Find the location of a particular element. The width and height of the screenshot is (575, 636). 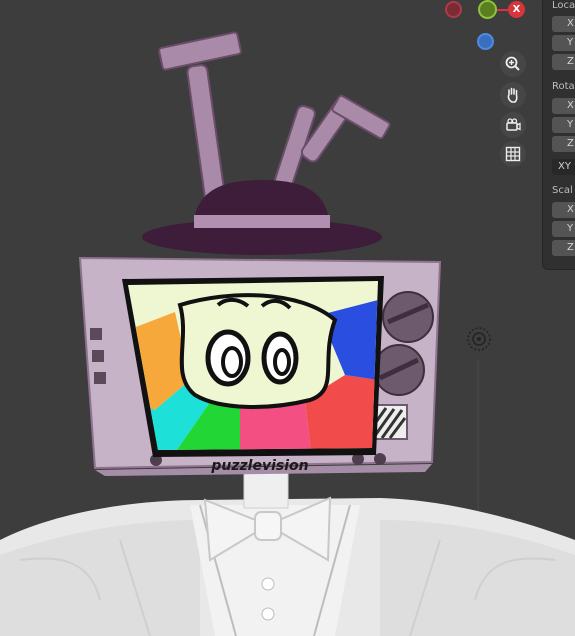

object-origin-icon is located at coordinates (479, 339).